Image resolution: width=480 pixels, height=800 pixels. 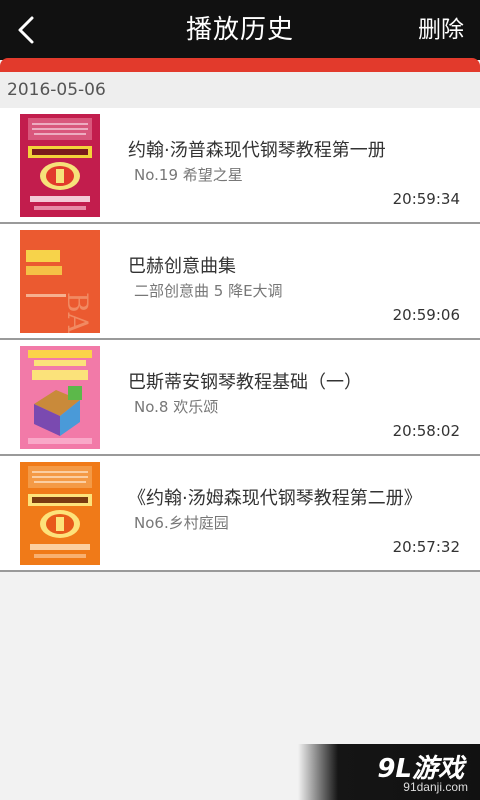 I want to click on item-title: 巴赫创意曲集, so click(x=182, y=266).